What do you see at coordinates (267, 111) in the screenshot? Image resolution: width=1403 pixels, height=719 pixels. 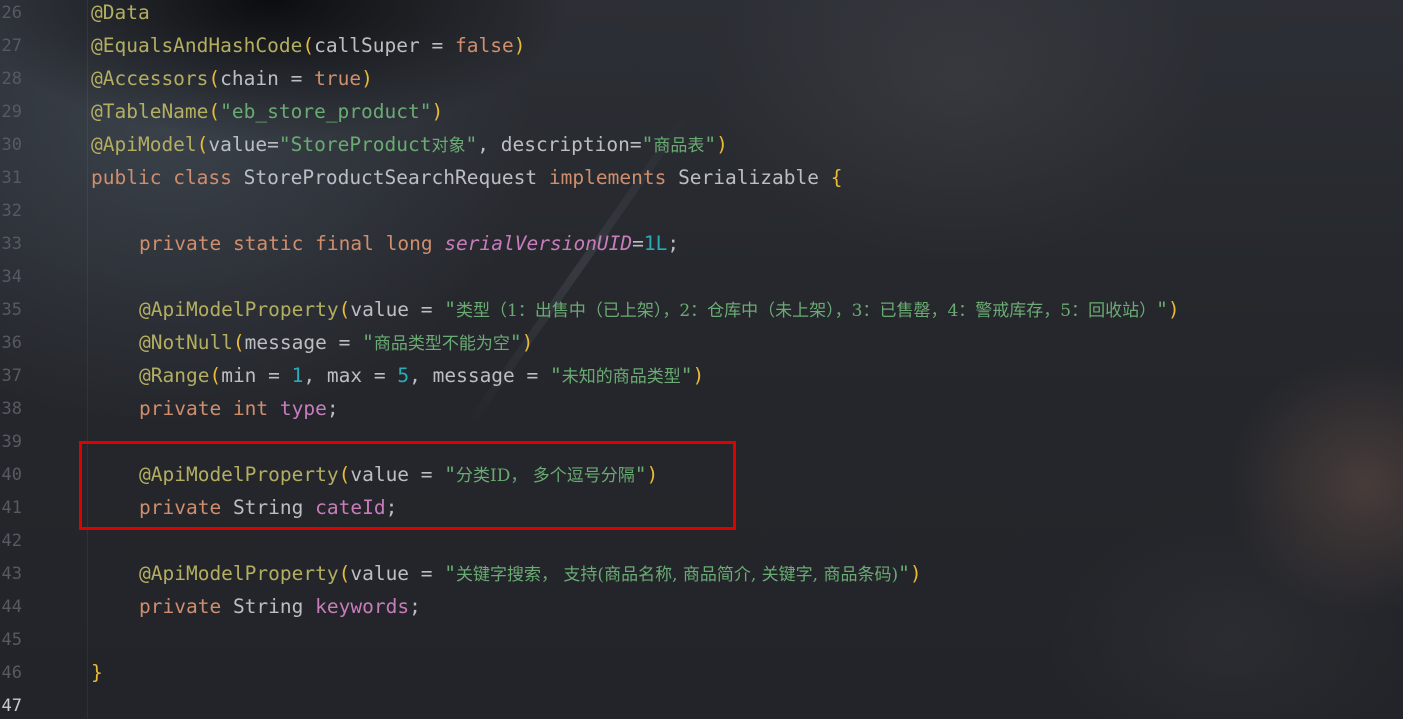 I see `line-content: @TableName("eb_store_product")` at bounding box center [267, 111].